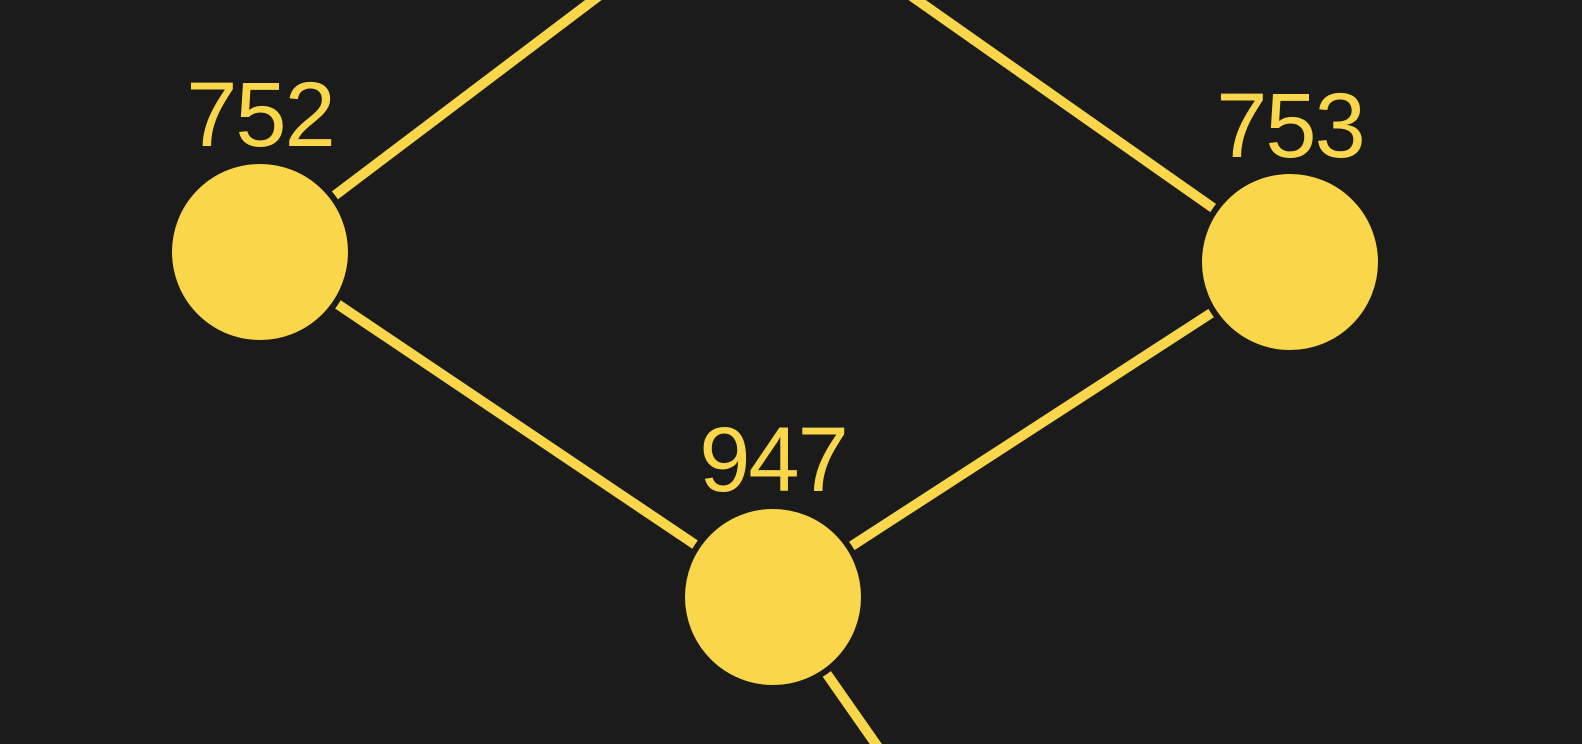 Image resolution: width=1582 pixels, height=744 pixels. I want to click on node-label-947: 947, so click(773, 460).